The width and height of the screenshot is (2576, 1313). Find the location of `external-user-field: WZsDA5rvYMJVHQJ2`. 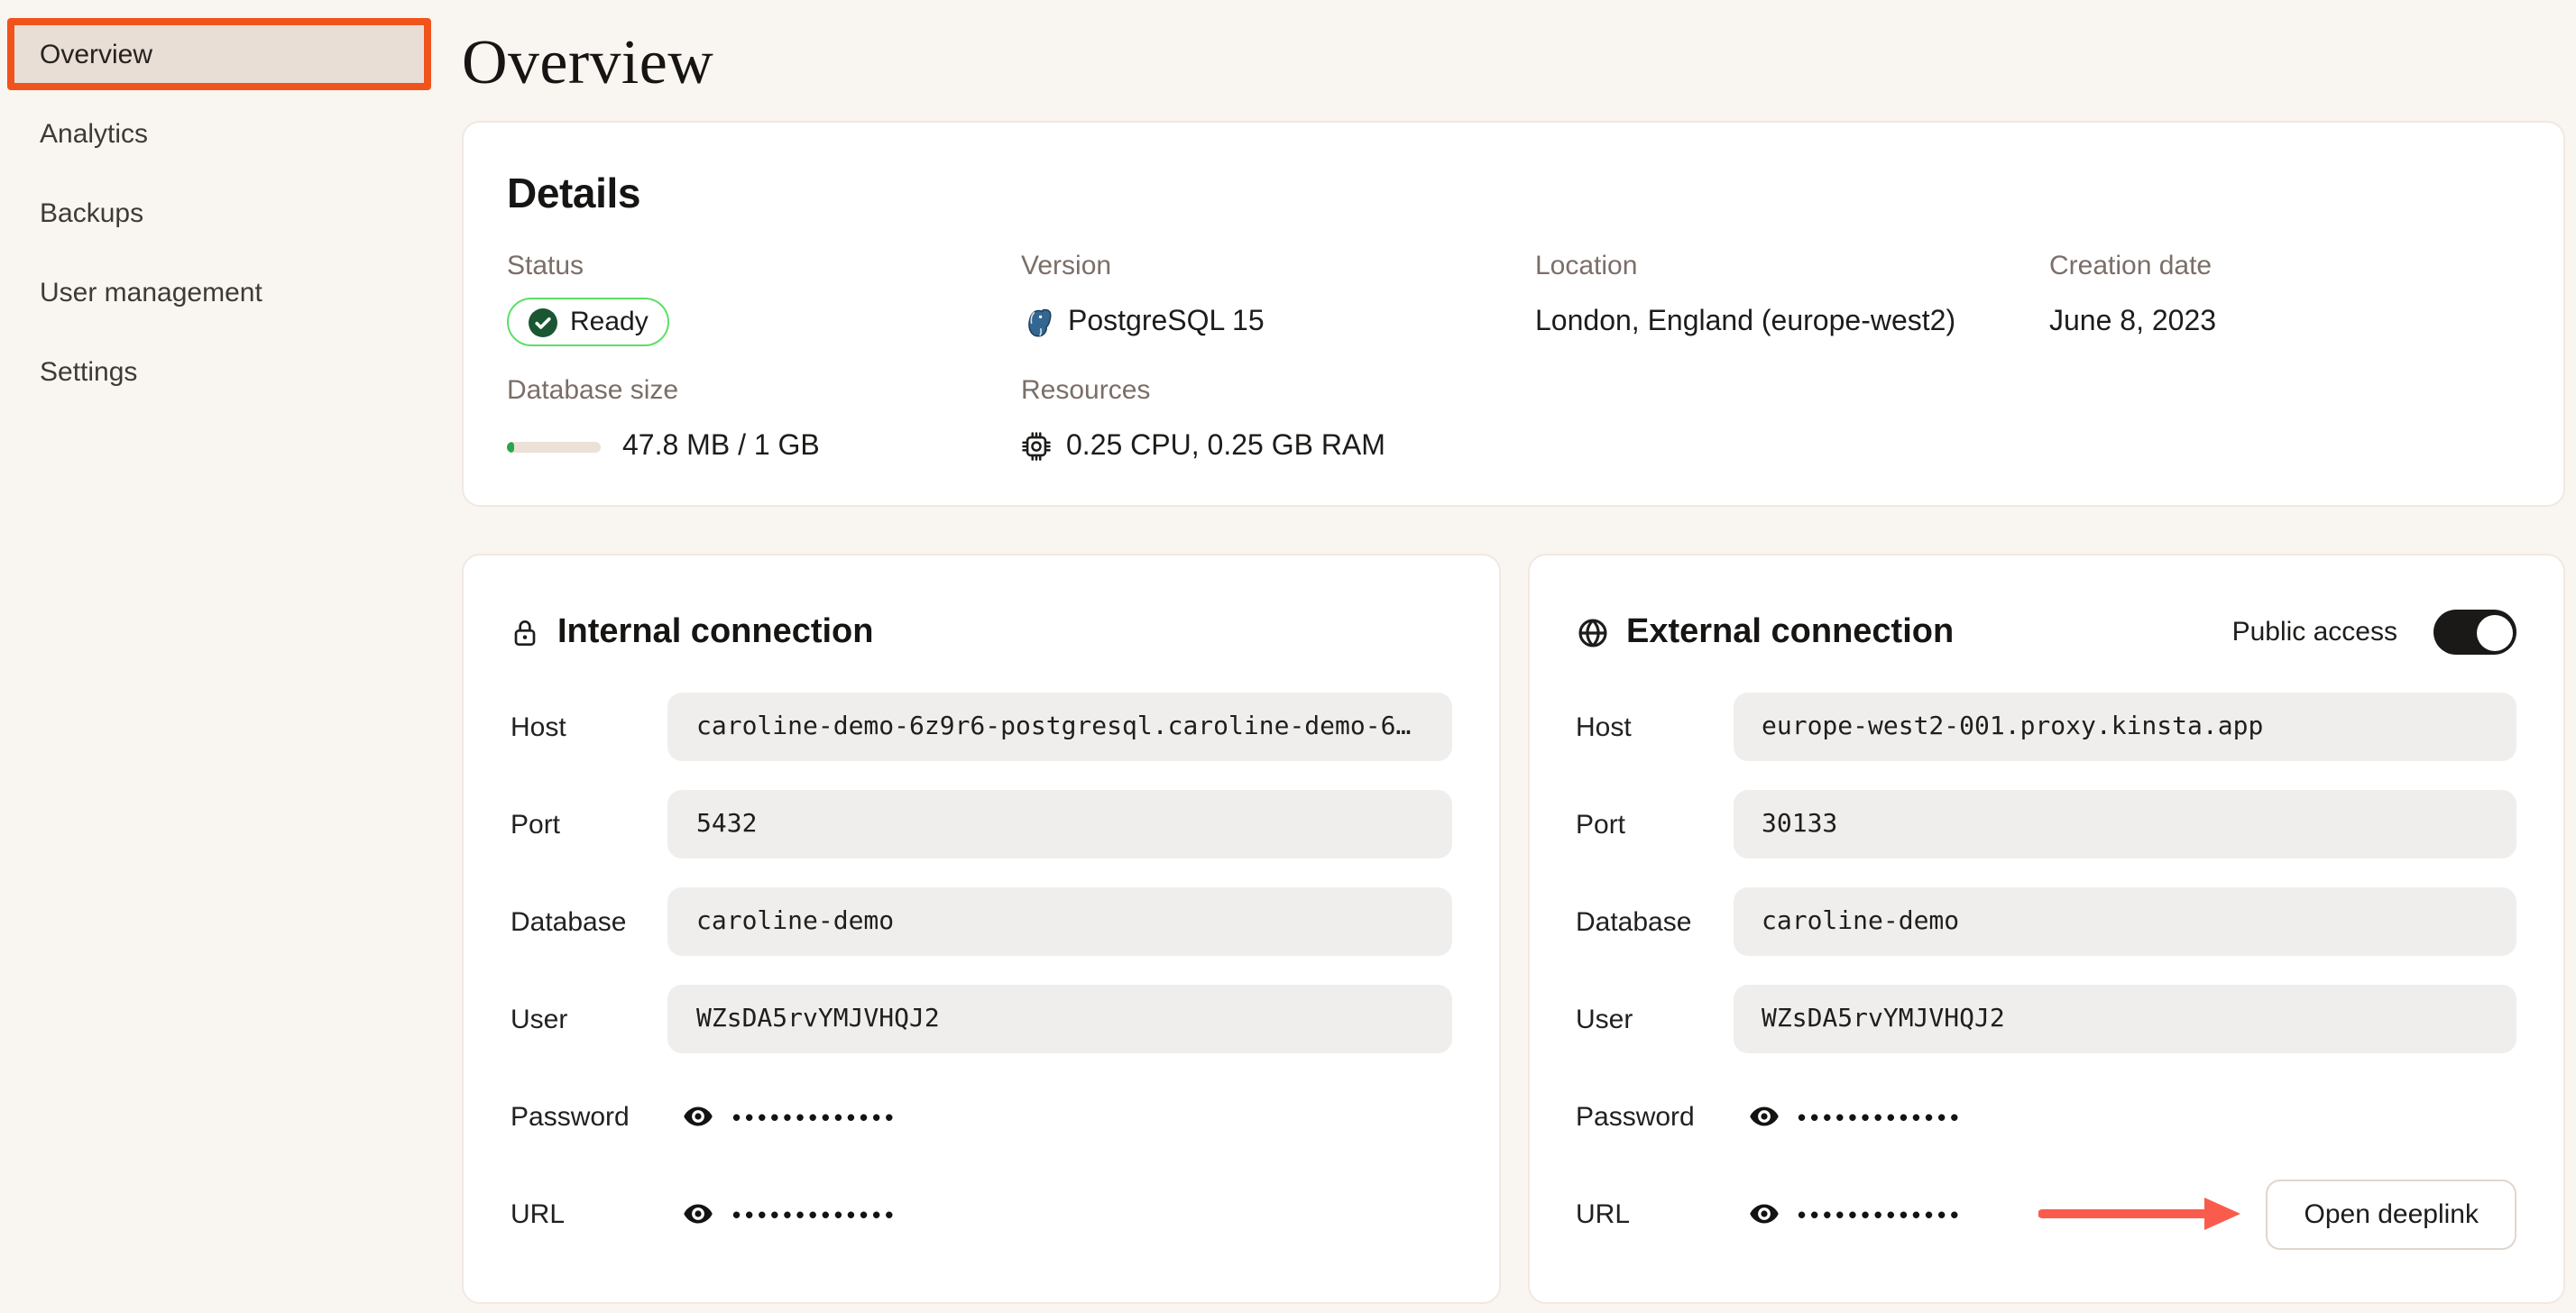

external-user-field: WZsDA5rvYMJVHQJ2 is located at coordinates (2125, 1019).